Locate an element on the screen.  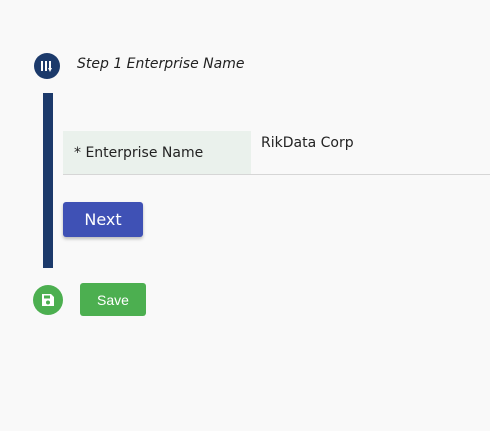
enterprise-name-label: * Enterprise Name is located at coordinates (157, 152).